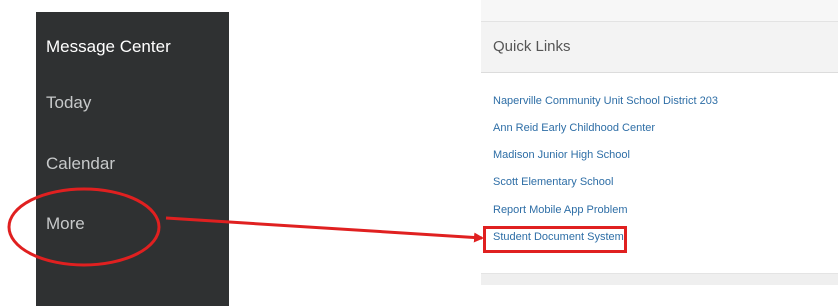  What do you see at coordinates (532, 46) in the screenshot?
I see `panel-title: Quick Links` at bounding box center [532, 46].